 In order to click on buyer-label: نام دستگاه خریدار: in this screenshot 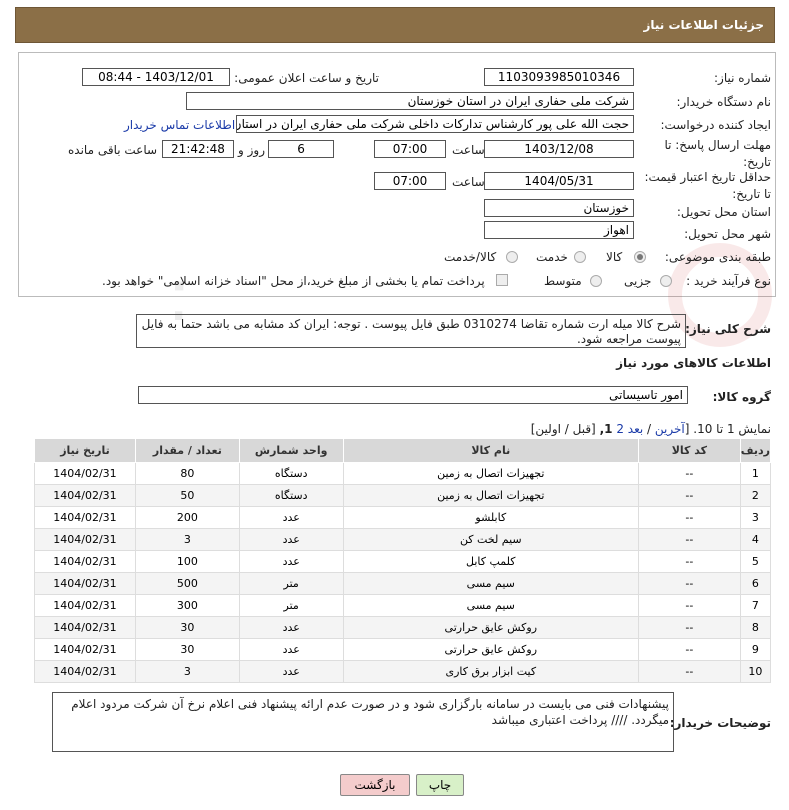, I will do `click(724, 102)`.